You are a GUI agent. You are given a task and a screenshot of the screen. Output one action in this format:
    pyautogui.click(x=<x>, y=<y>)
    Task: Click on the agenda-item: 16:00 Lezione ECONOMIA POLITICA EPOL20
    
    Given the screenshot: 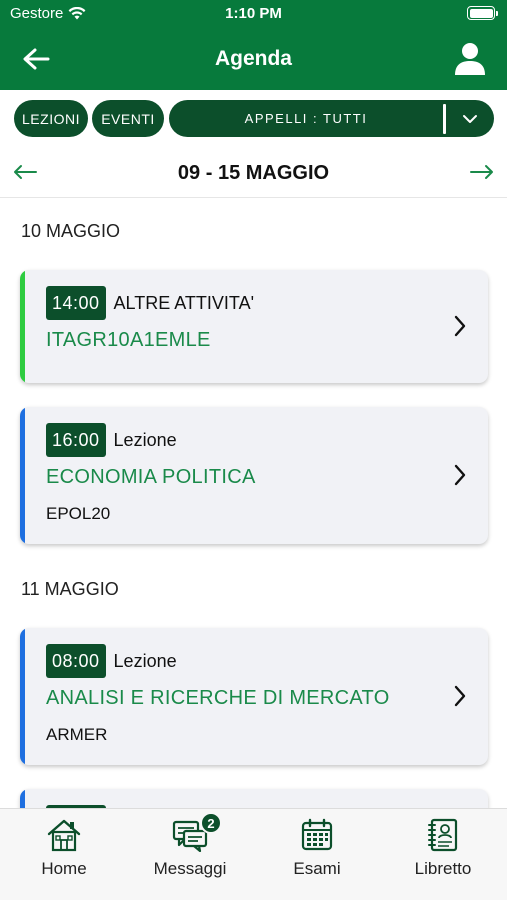 What is the action you would take?
    pyautogui.click(x=254, y=475)
    